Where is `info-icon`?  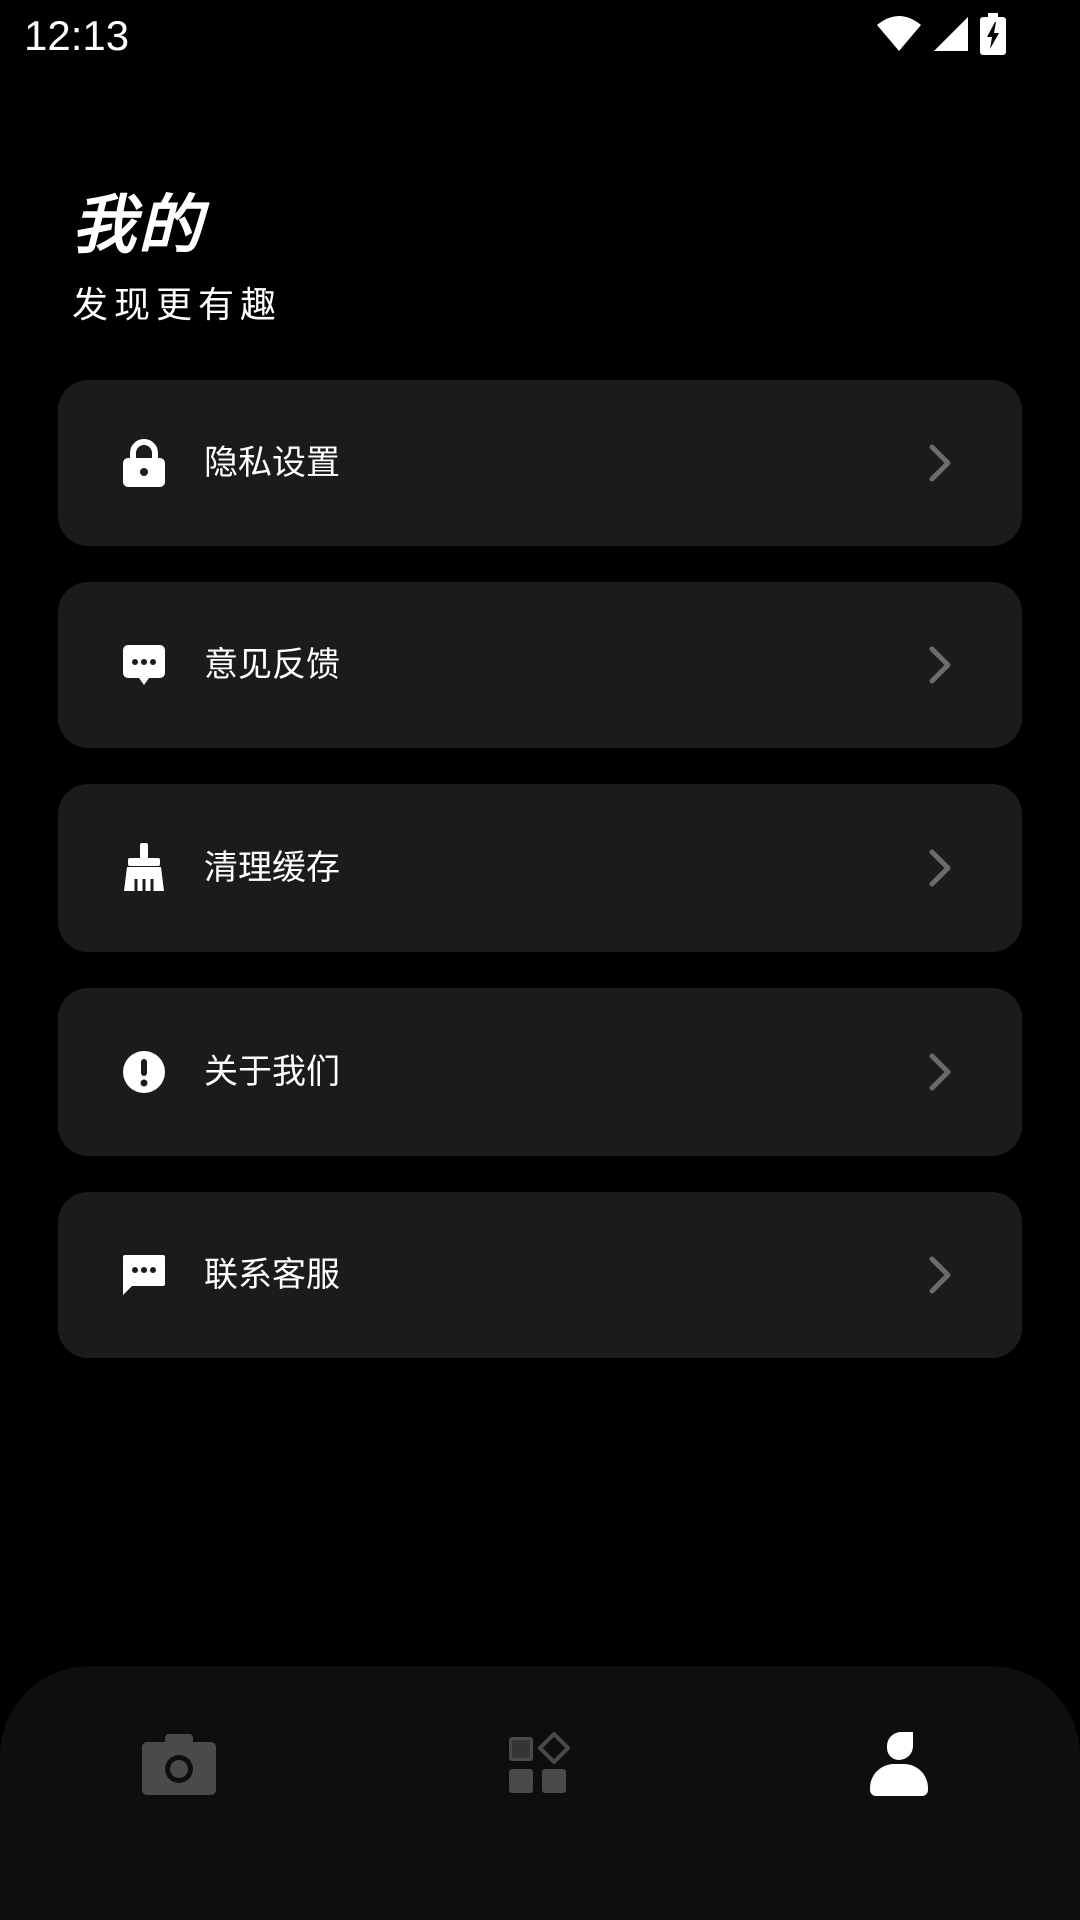 info-icon is located at coordinates (144, 1072).